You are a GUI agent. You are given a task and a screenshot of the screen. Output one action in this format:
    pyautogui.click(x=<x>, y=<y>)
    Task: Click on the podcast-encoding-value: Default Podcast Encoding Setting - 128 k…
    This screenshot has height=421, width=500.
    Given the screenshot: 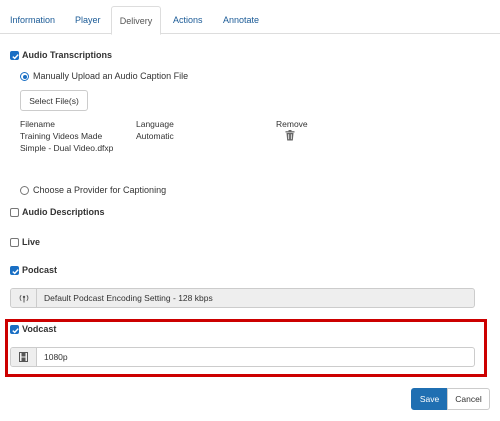 What is the action you would take?
    pyautogui.click(x=128, y=298)
    